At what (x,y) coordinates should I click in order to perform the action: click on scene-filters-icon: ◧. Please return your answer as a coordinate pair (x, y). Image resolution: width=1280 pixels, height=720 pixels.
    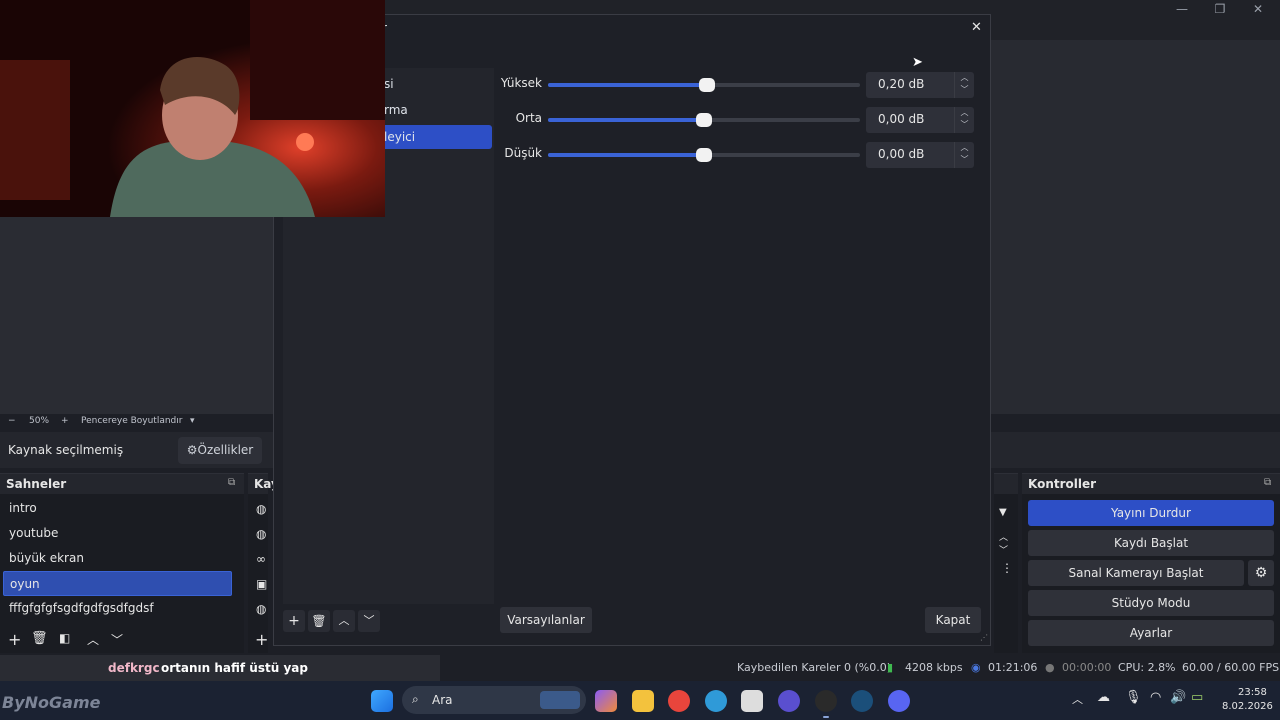
    Looking at the image, I should click on (64, 638).